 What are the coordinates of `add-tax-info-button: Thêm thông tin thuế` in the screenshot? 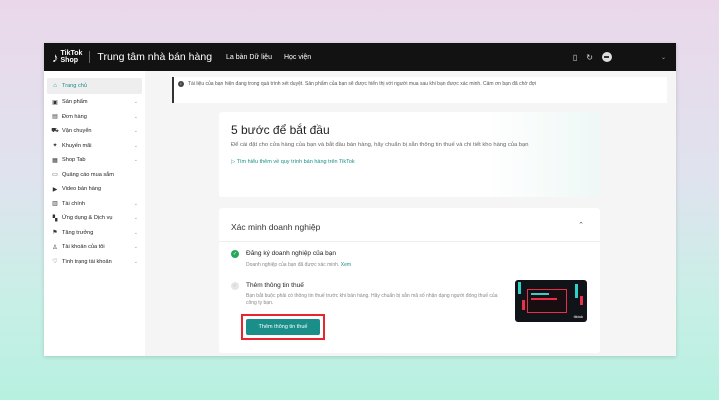 It's located at (283, 327).